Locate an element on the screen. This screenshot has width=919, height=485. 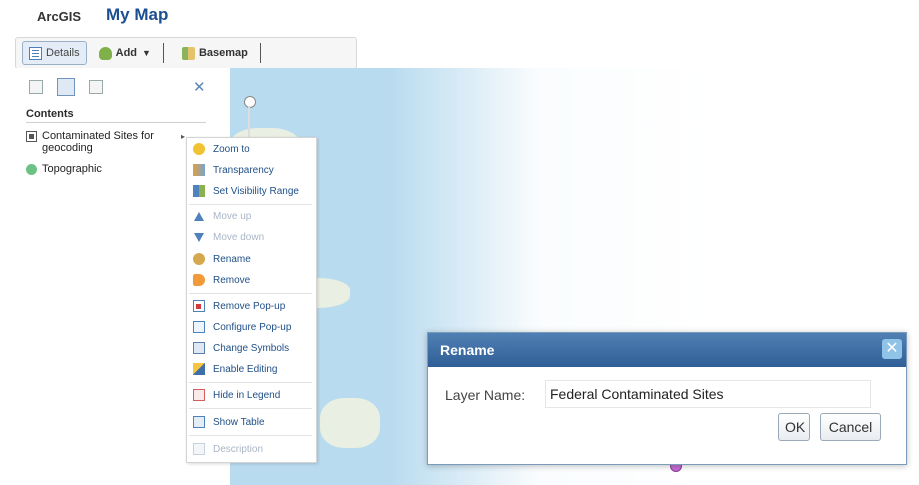
panel-tabs is located at coordinates (66, 87).